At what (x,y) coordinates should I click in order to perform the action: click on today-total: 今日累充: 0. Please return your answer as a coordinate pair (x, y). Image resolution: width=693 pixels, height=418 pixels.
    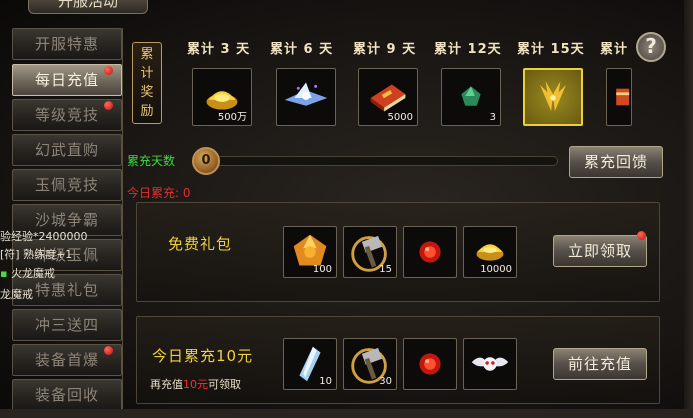
    Looking at the image, I should click on (159, 192).